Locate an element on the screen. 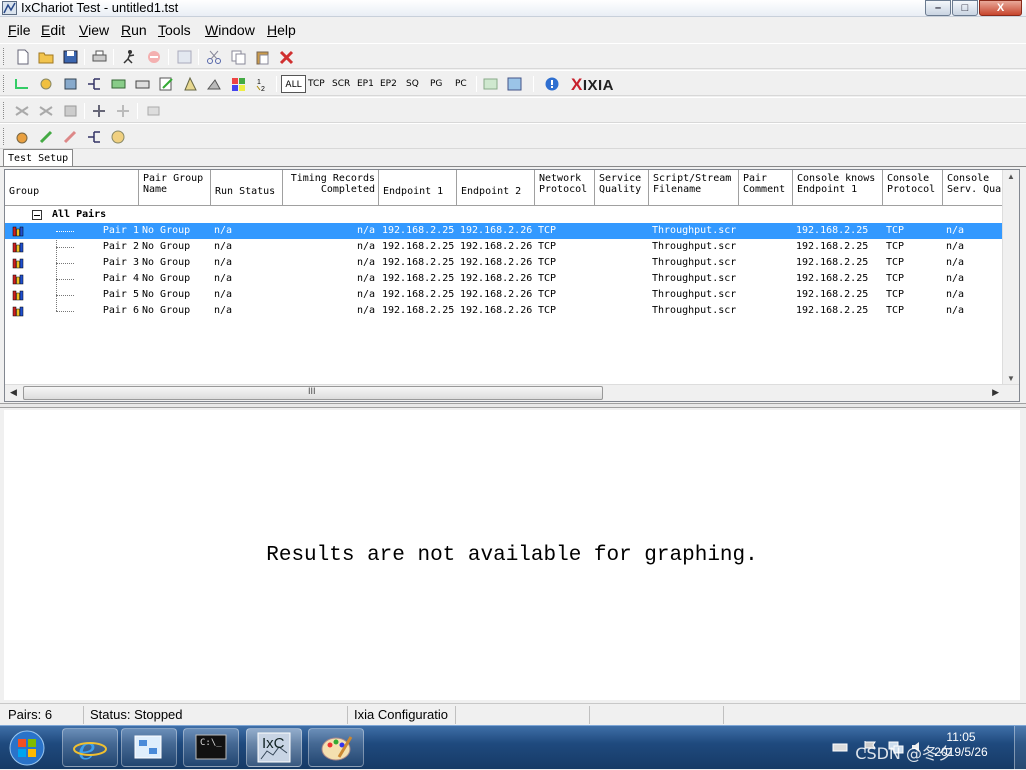 This screenshot has width=1026, height=770. modify-pair-icon is located at coordinates (70, 111).